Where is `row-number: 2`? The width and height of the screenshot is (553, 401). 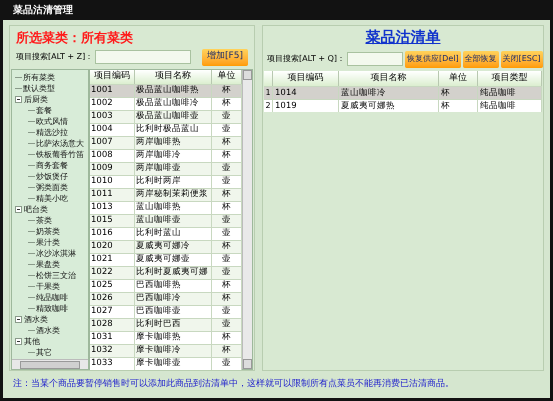
row-number: 2 is located at coordinates (268, 106).